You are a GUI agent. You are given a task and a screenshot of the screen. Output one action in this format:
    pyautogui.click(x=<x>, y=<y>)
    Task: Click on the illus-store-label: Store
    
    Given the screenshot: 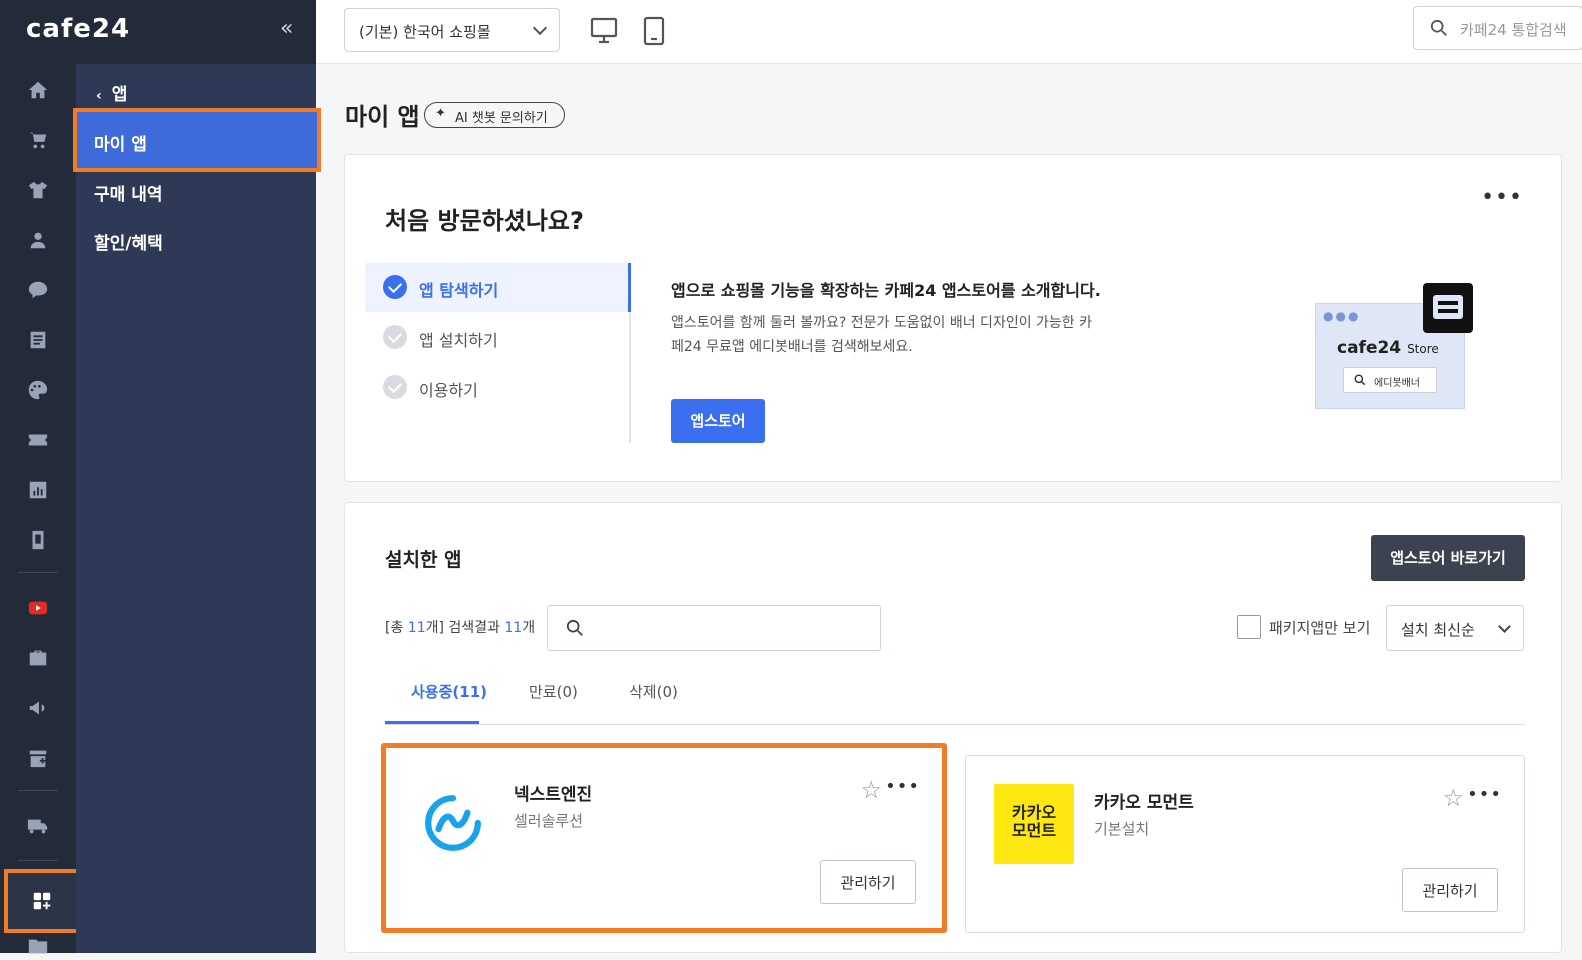 What is the action you would take?
    pyautogui.click(x=1423, y=349)
    